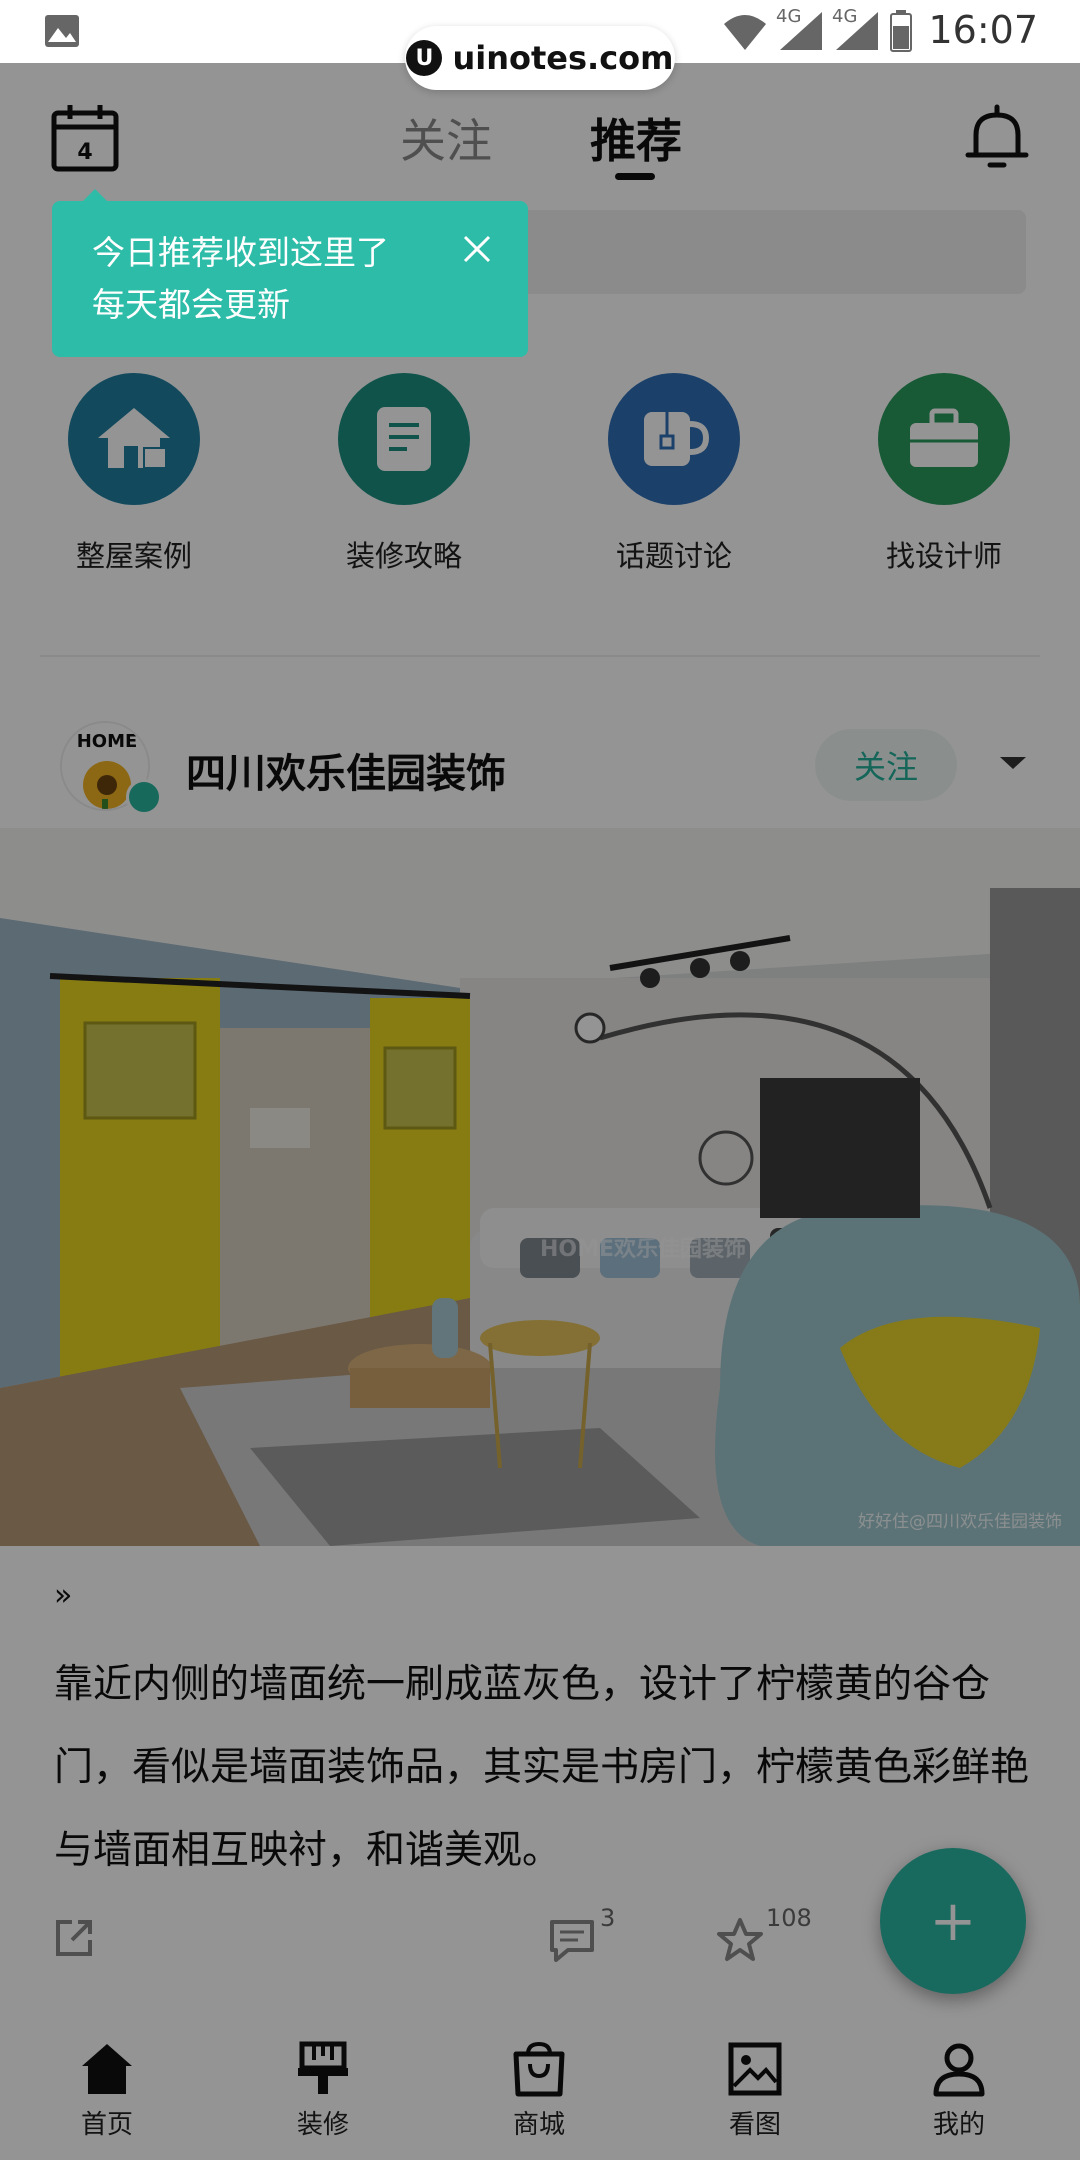  What do you see at coordinates (983, 30) in the screenshot?
I see `clock: 16:07` at bounding box center [983, 30].